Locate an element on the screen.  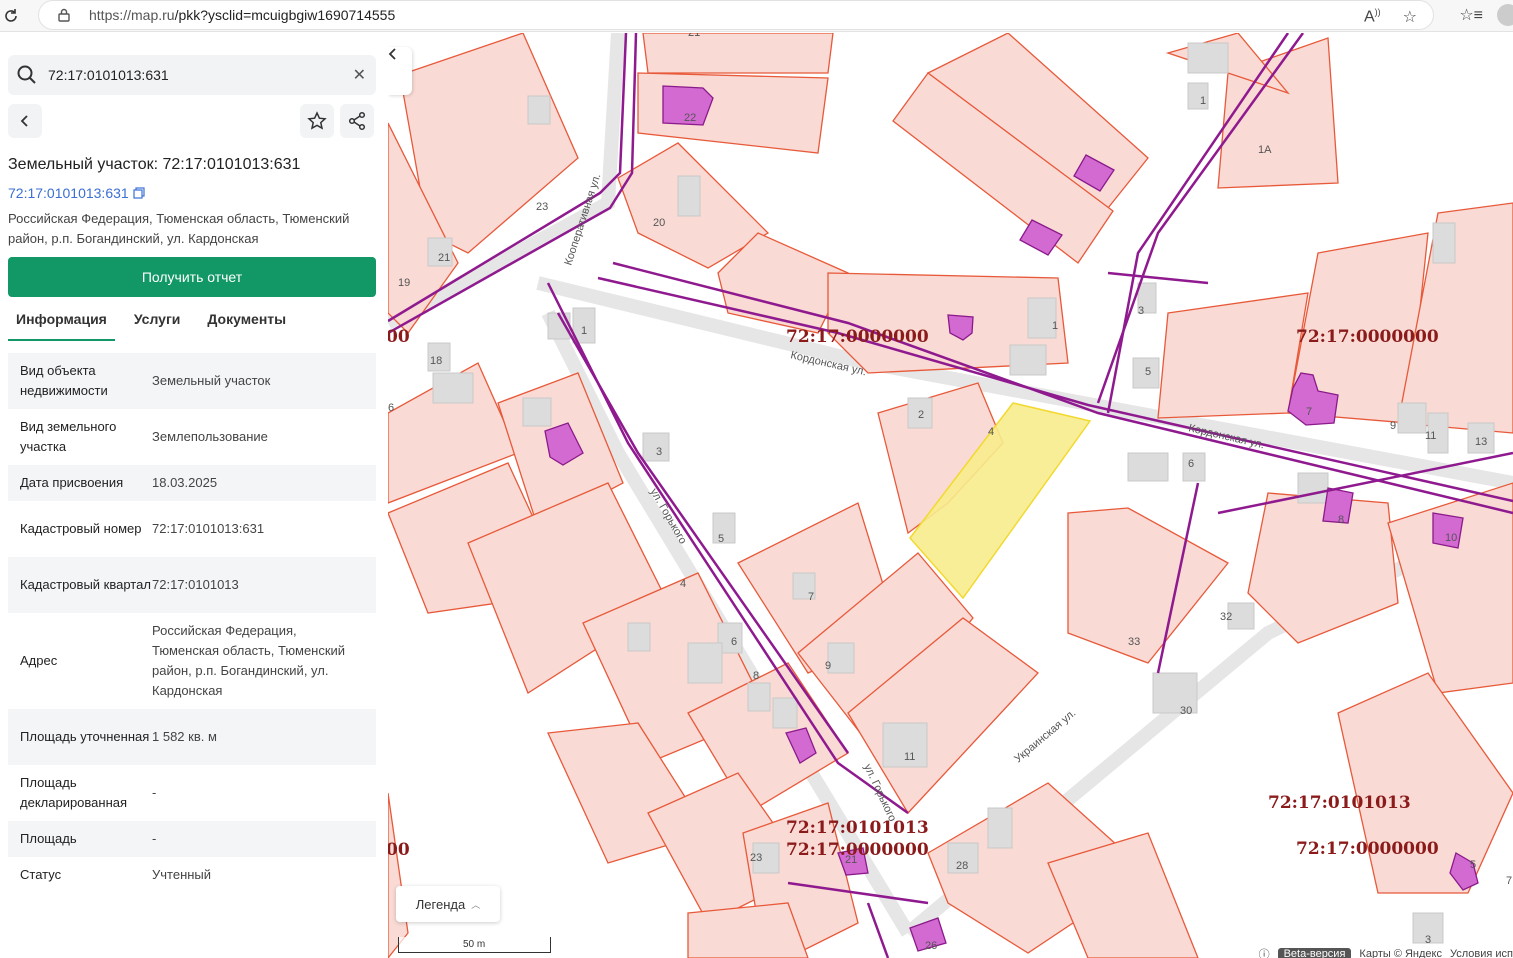
svg-text: 20 is located at coordinates (659, 223).